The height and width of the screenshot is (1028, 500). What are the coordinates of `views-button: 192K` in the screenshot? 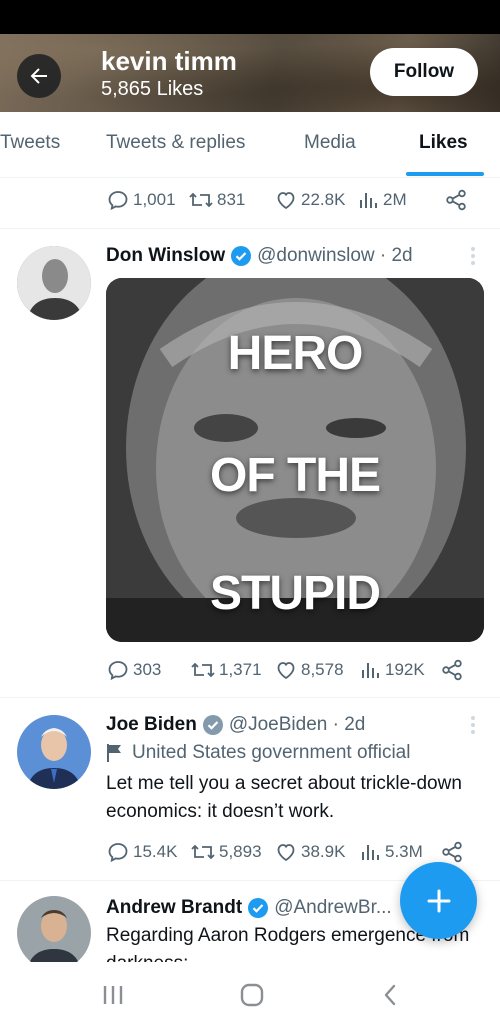 It's located at (391, 670).